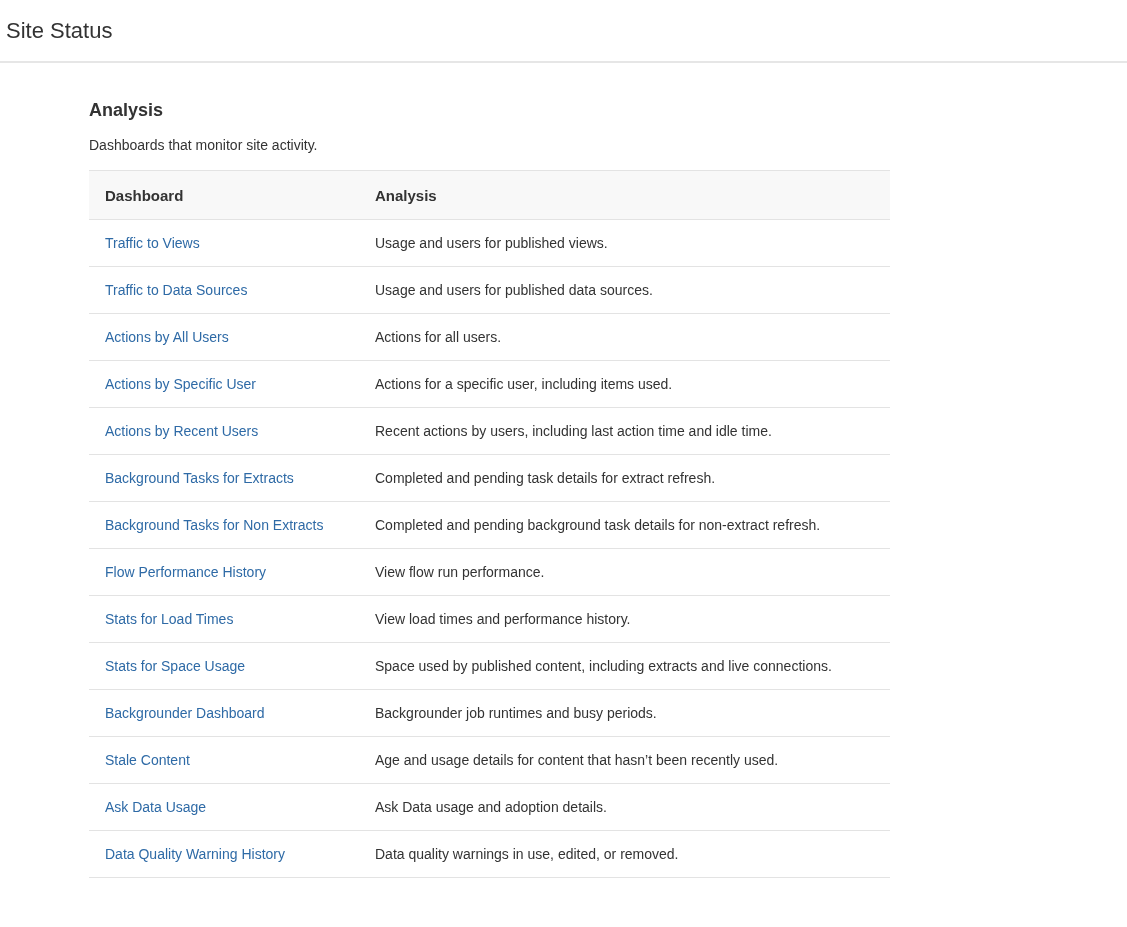  I want to click on dashboard-link: Stale Content, so click(147, 760).